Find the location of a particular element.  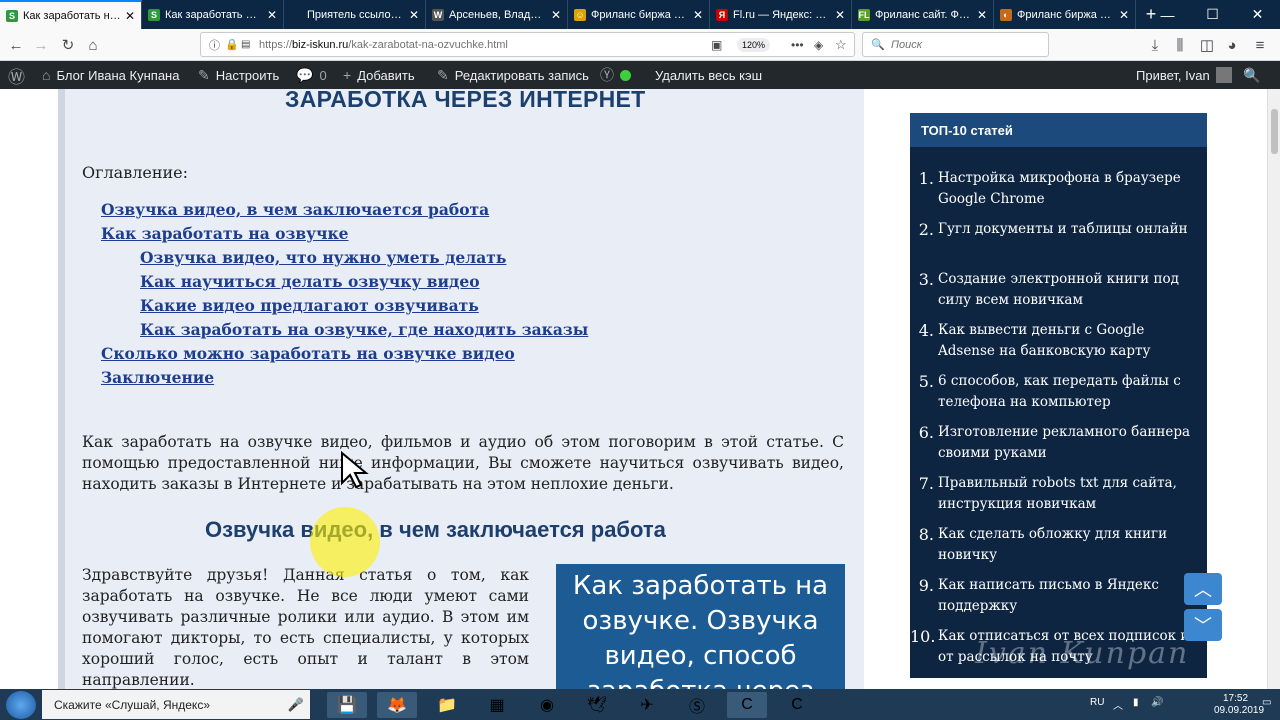

language-indicator: RU is located at coordinates (1097, 702).